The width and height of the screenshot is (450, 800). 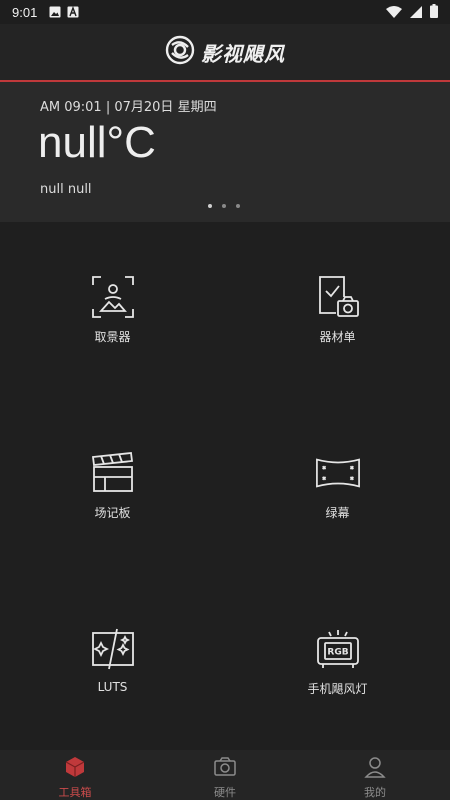 What do you see at coordinates (112, 687) in the screenshot?
I see `tool-label: LUTS` at bounding box center [112, 687].